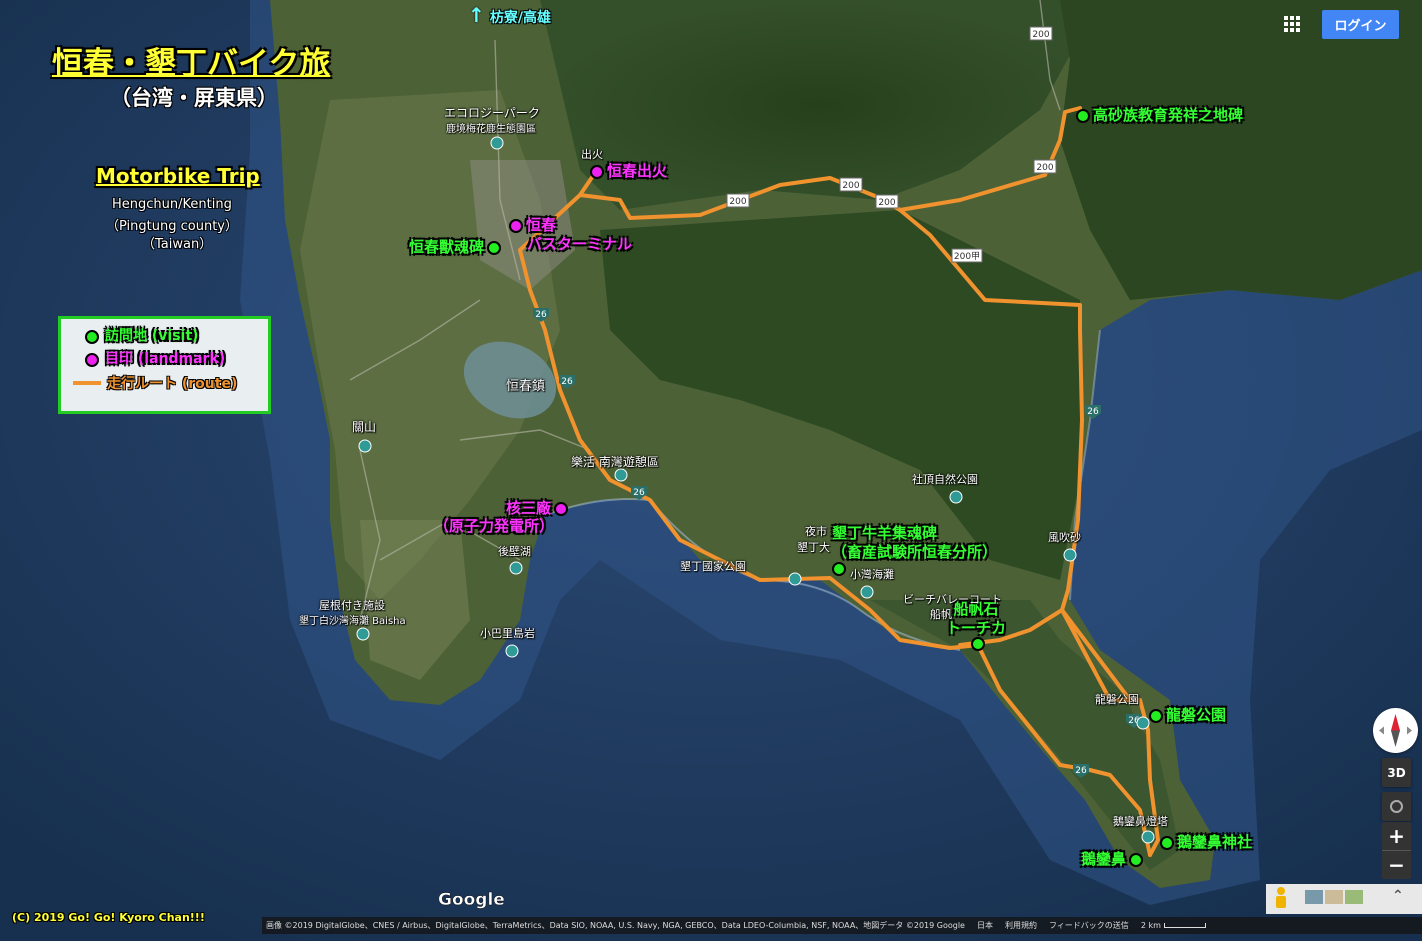  I want to click on landmark-dot-icon, so click(92, 359).